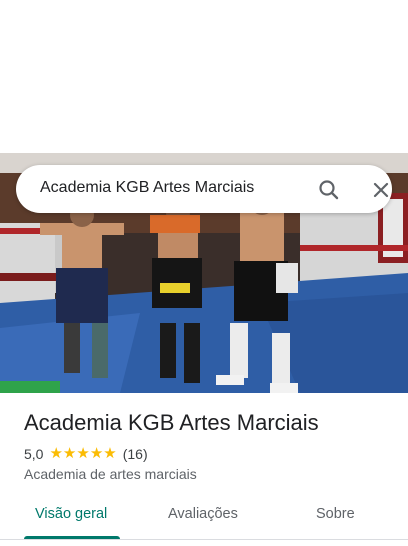  Describe the element at coordinates (110, 474) in the screenshot. I see `place-category: Academia de artes marciais` at that location.